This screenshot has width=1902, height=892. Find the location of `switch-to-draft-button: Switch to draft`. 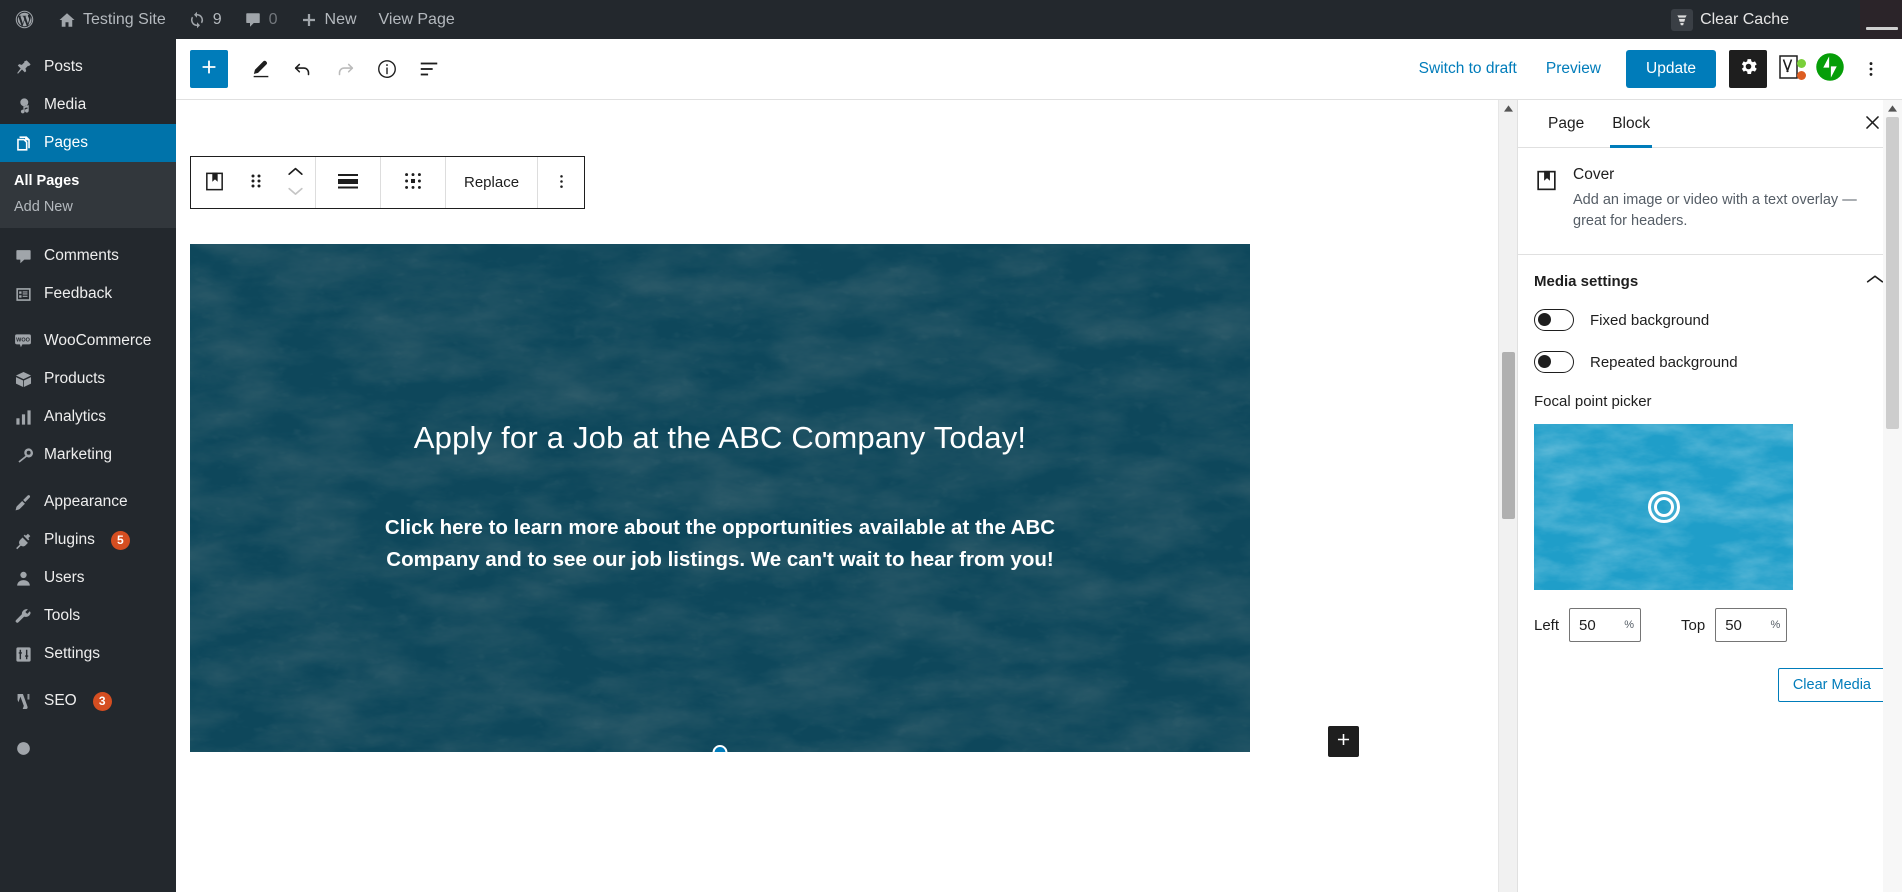

switch-to-draft-button: Switch to draft is located at coordinates (1468, 69).